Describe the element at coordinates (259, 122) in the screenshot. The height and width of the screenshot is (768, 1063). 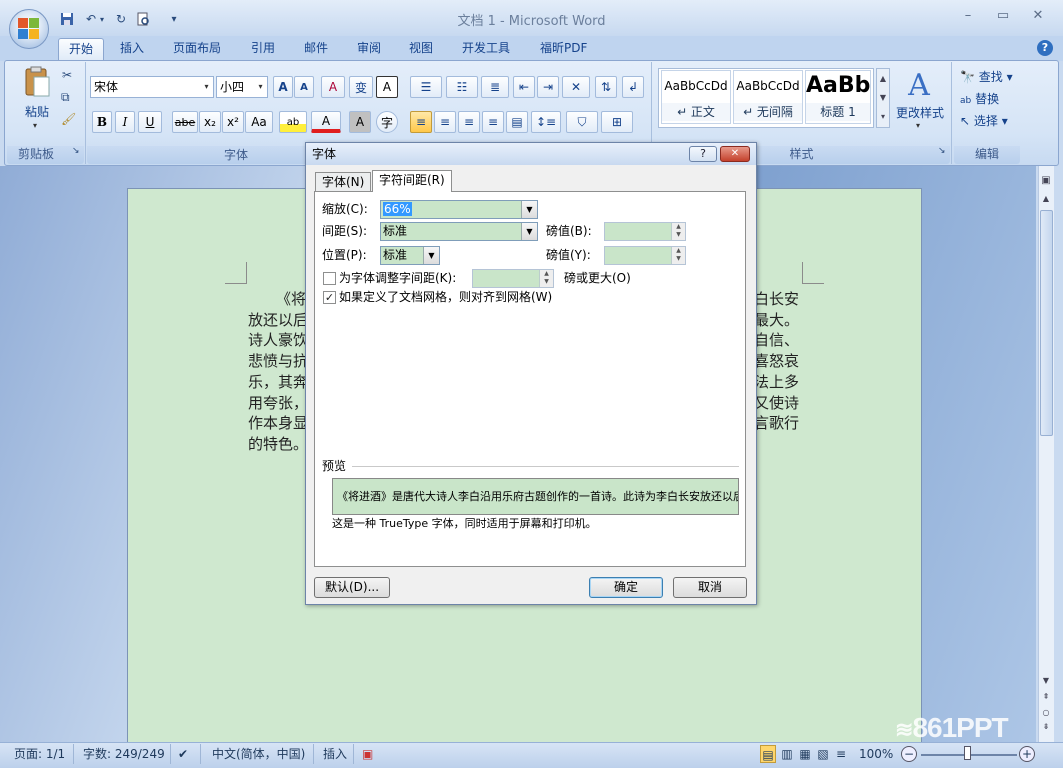
I see `change-case-button: Aa` at that location.